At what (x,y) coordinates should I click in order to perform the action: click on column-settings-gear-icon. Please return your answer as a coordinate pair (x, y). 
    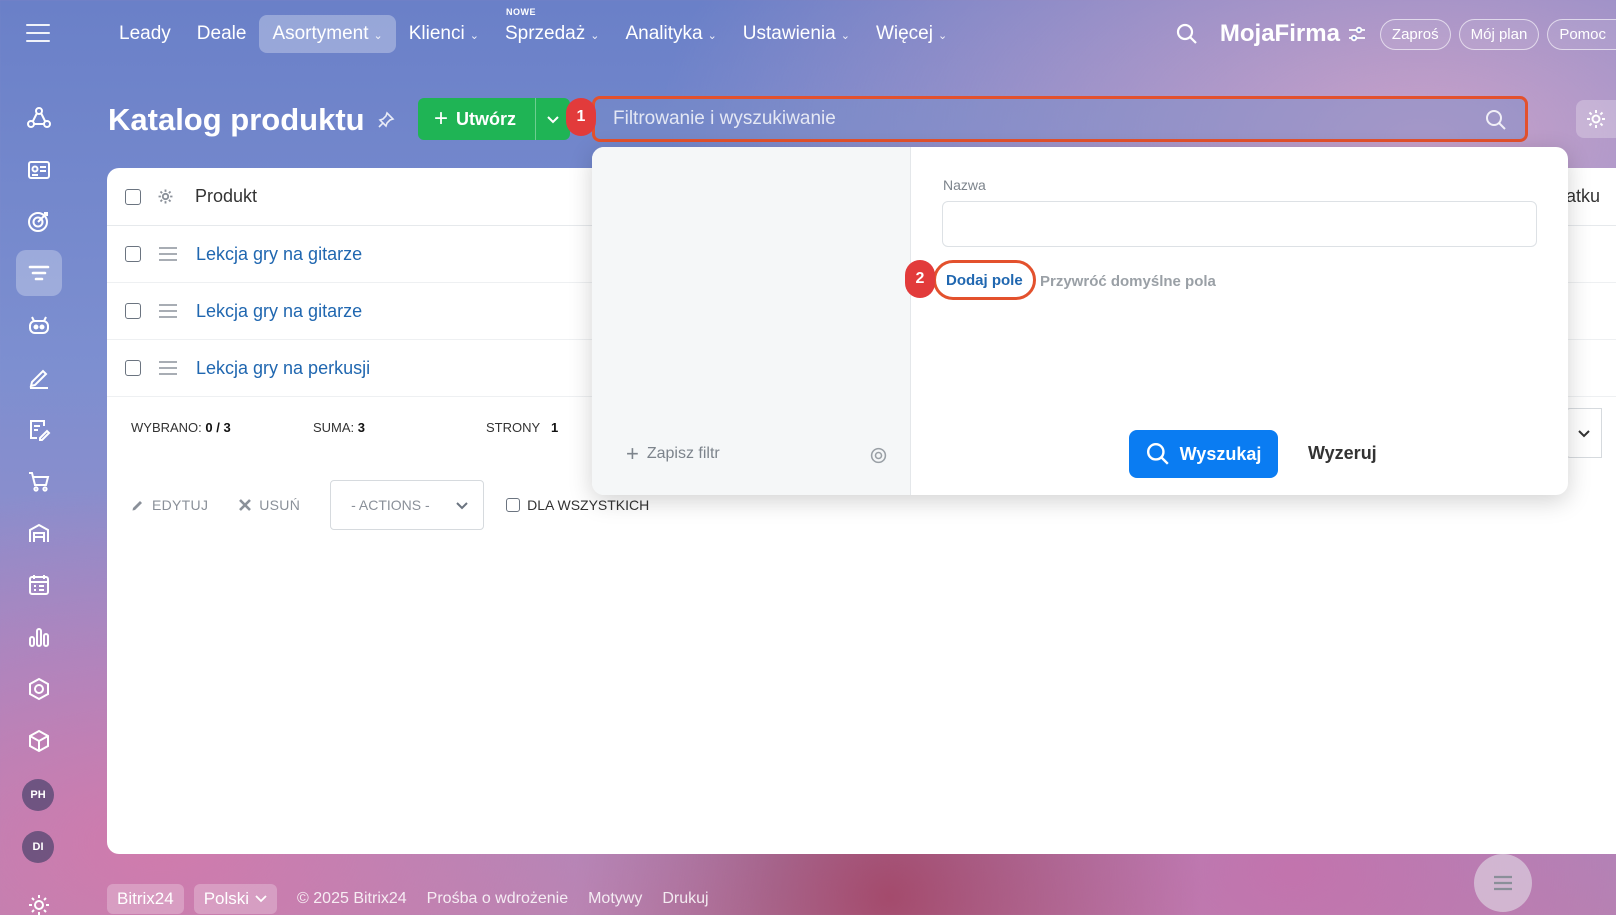
    Looking at the image, I should click on (165, 196).